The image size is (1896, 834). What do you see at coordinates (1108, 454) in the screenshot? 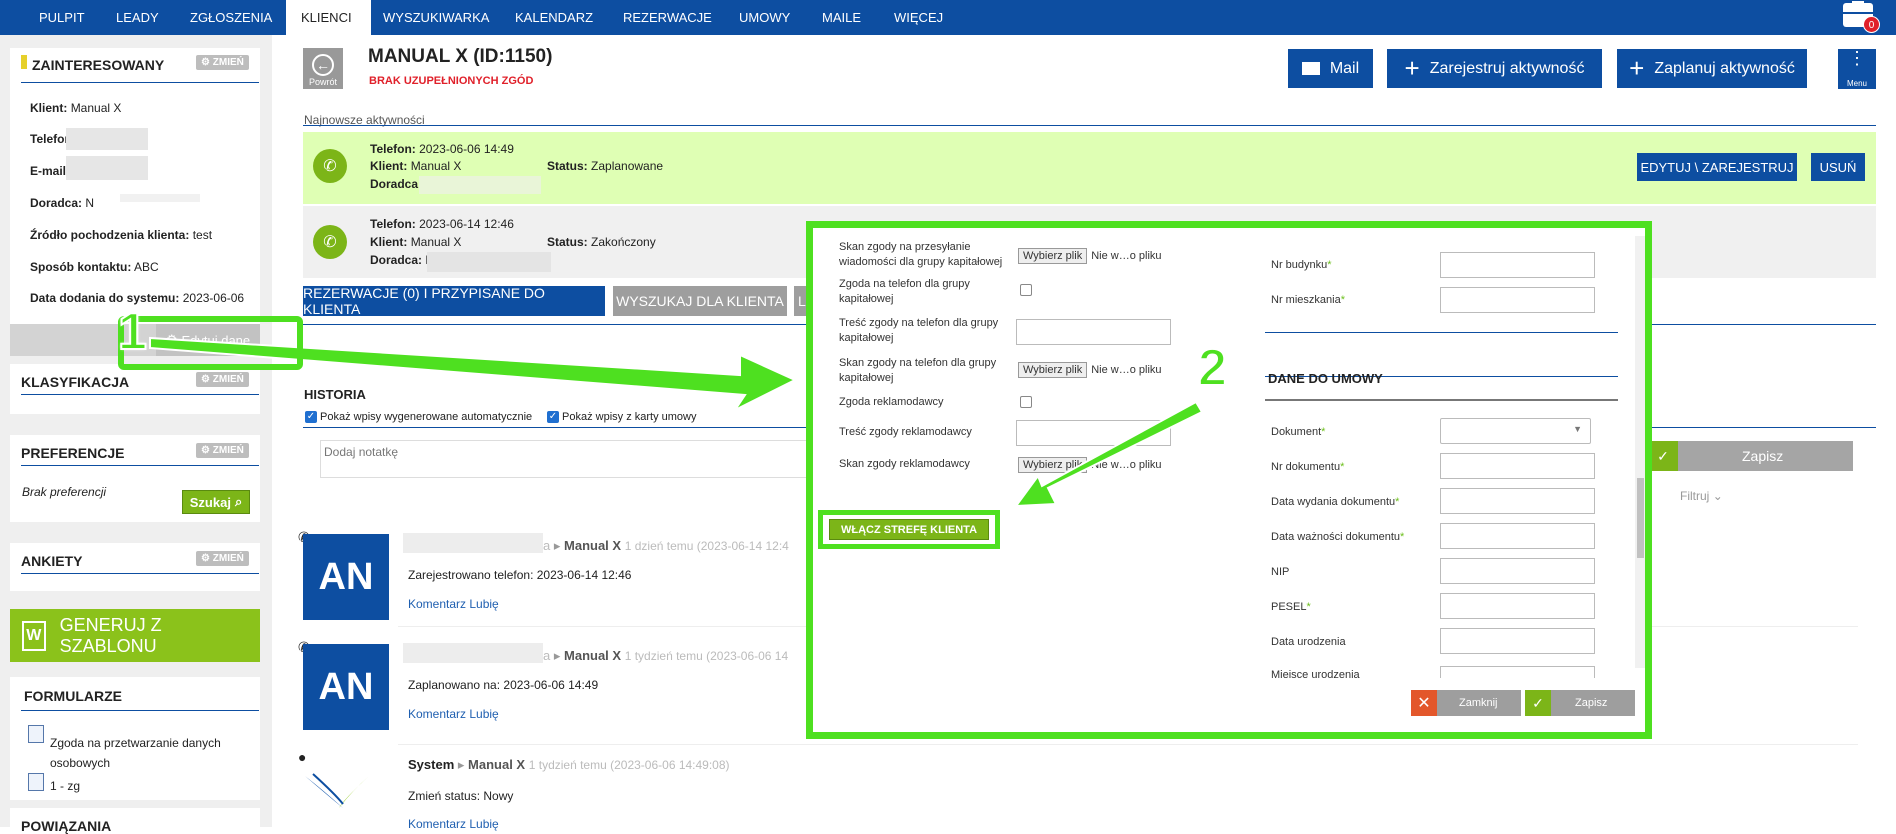
I see `arrow-to-enable-zone` at bounding box center [1108, 454].